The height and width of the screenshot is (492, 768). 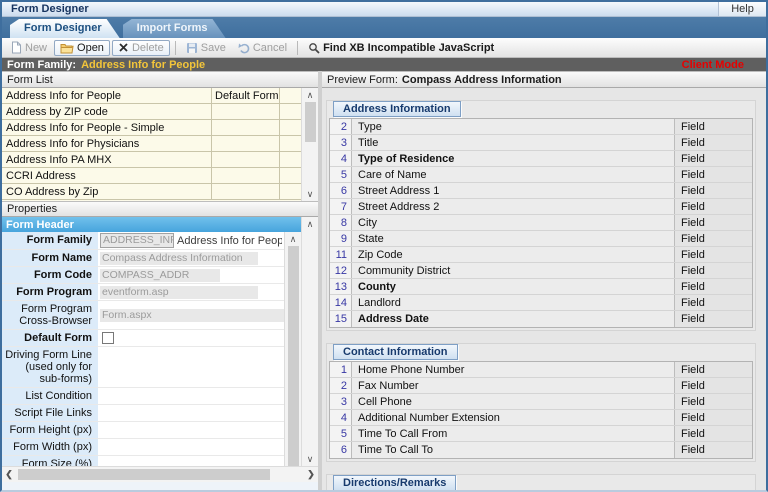 I want to click on form-list-row: Address by ZIP code, so click(x=151, y=112).